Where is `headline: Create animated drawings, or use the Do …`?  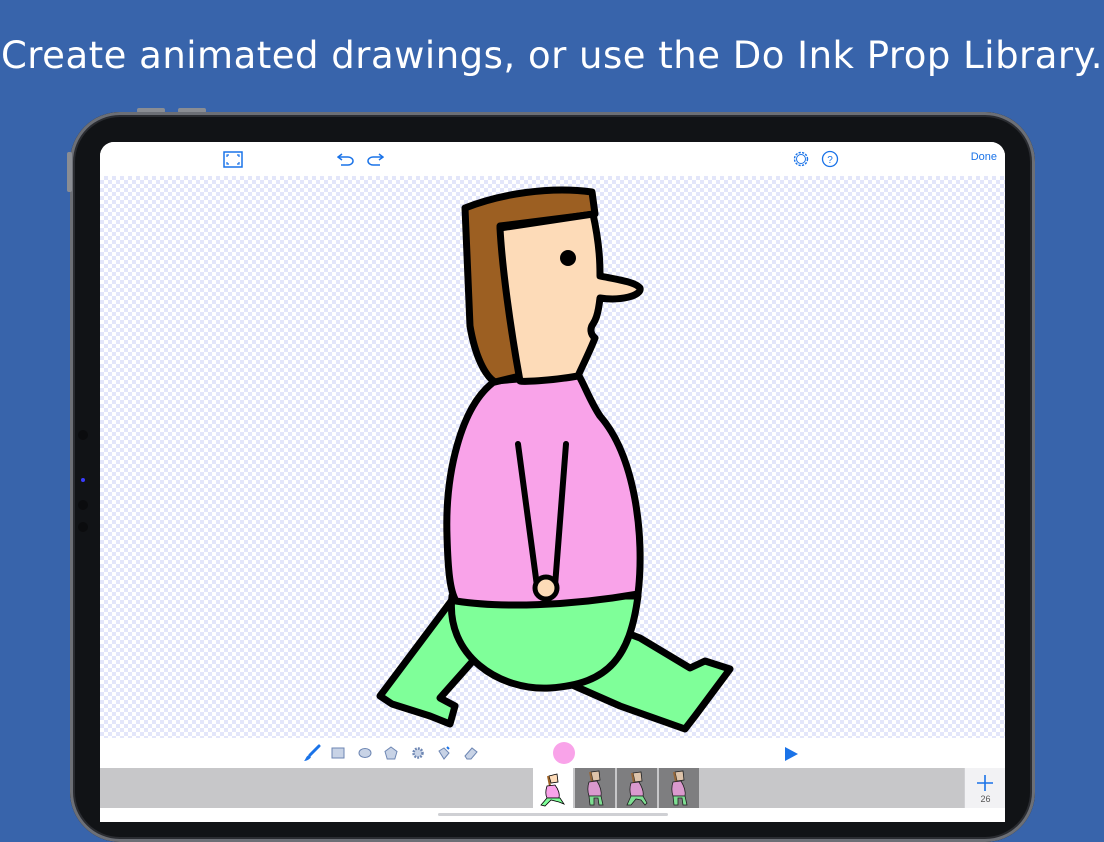 headline: Create animated drawings, or use the Do … is located at coordinates (552, 55).